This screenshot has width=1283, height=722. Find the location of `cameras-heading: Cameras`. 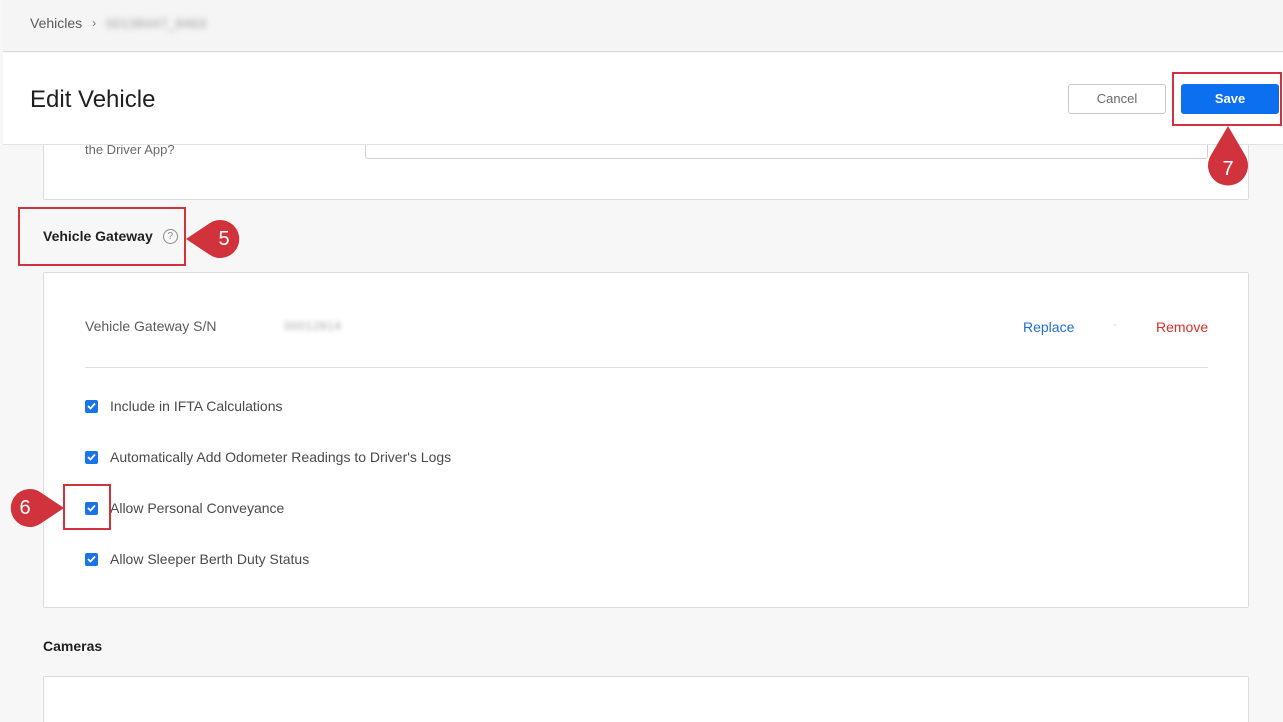

cameras-heading: Cameras is located at coordinates (72, 646).